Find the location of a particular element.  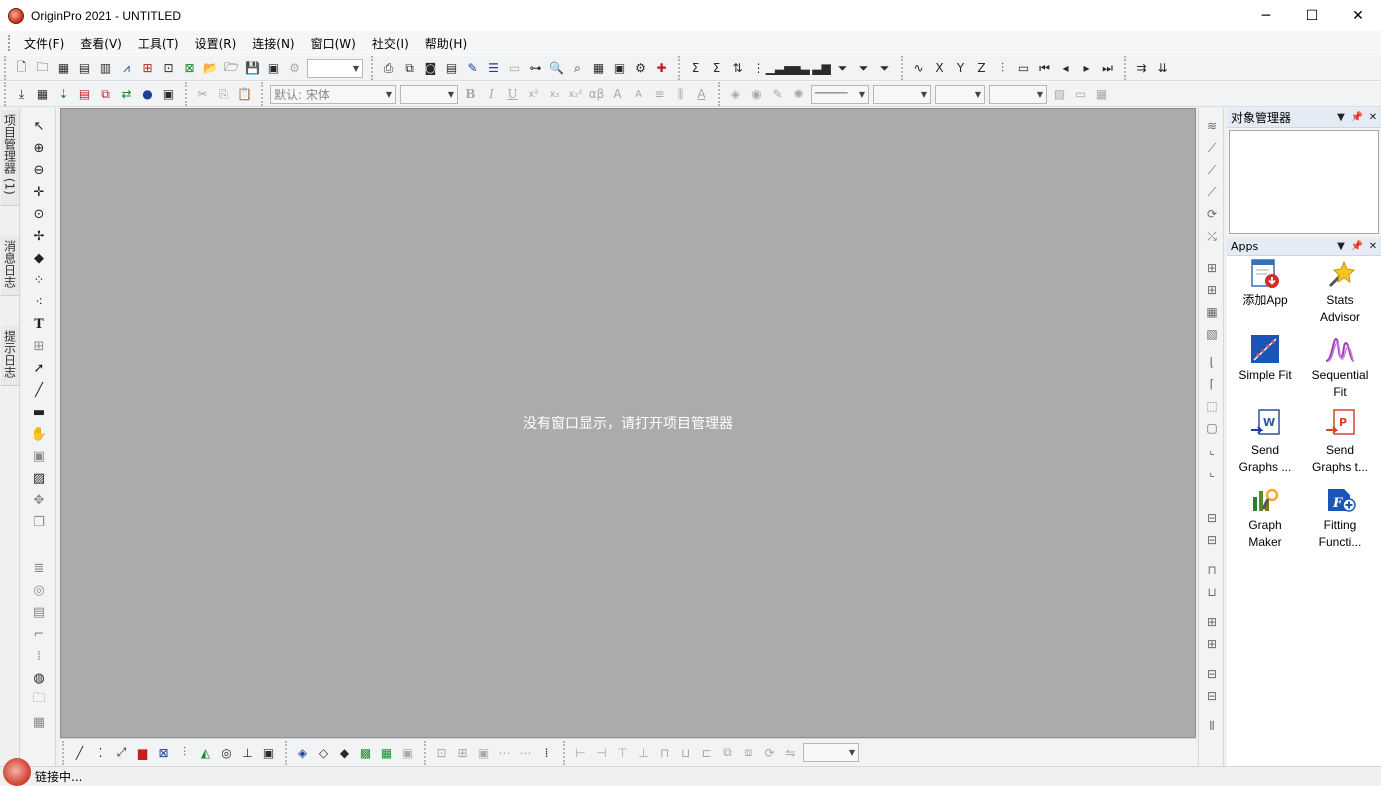

panel-close-icon: ✕ is located at coordinates (1373, 117).